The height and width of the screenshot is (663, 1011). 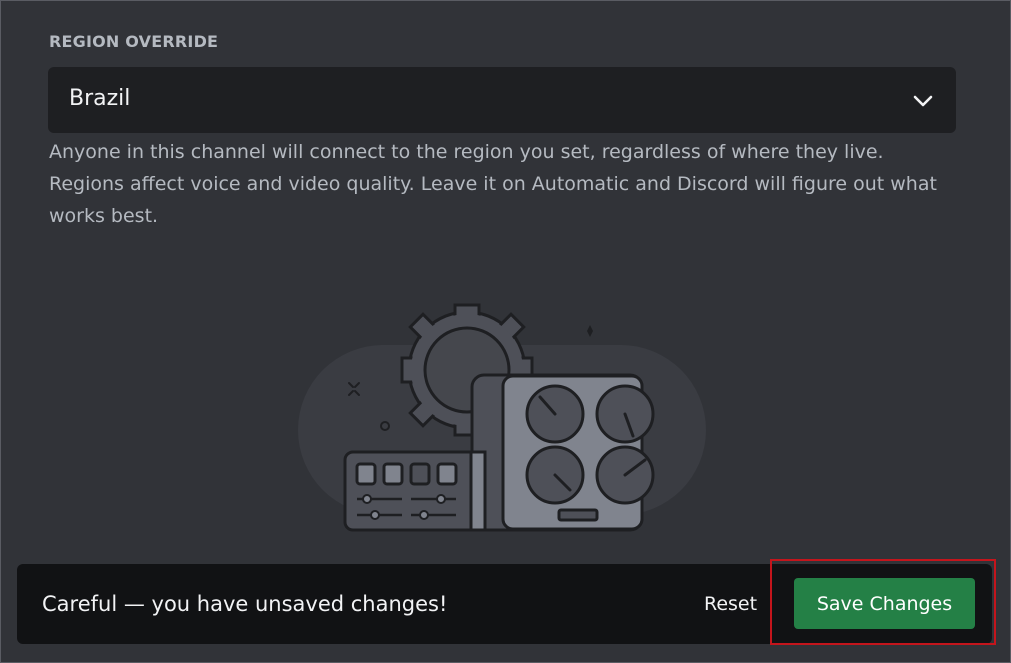 I want to click on region-select: Brazil, so click(x=502, y=100).